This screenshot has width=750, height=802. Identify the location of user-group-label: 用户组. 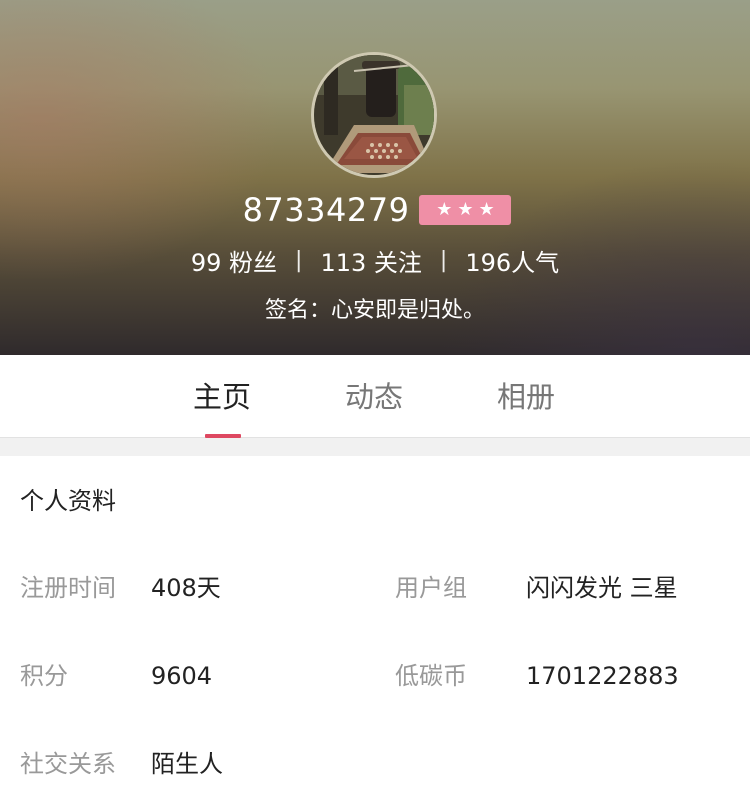
(431, 588).